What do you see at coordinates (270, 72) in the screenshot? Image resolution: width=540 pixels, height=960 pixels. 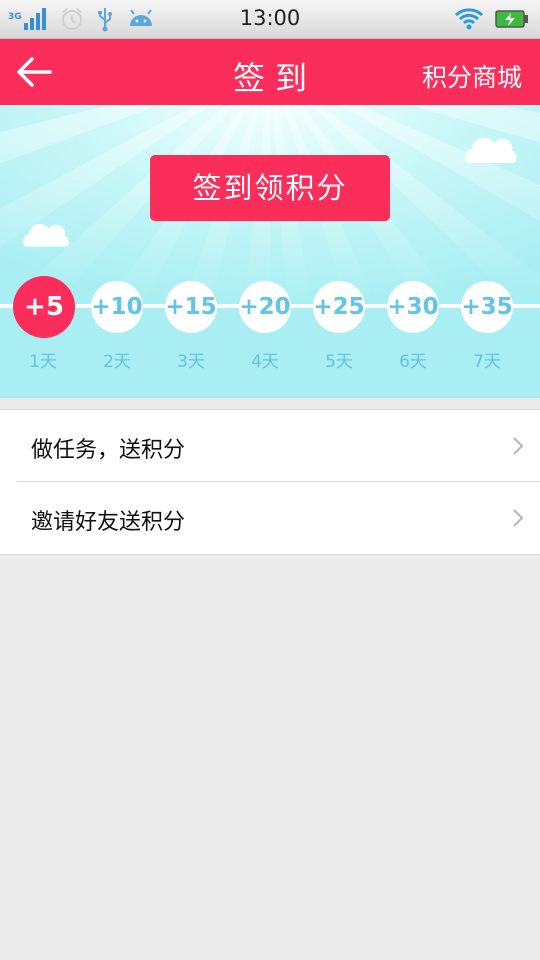 I see `app-header: 签到 积分商城` at bounding box center [270, 72].